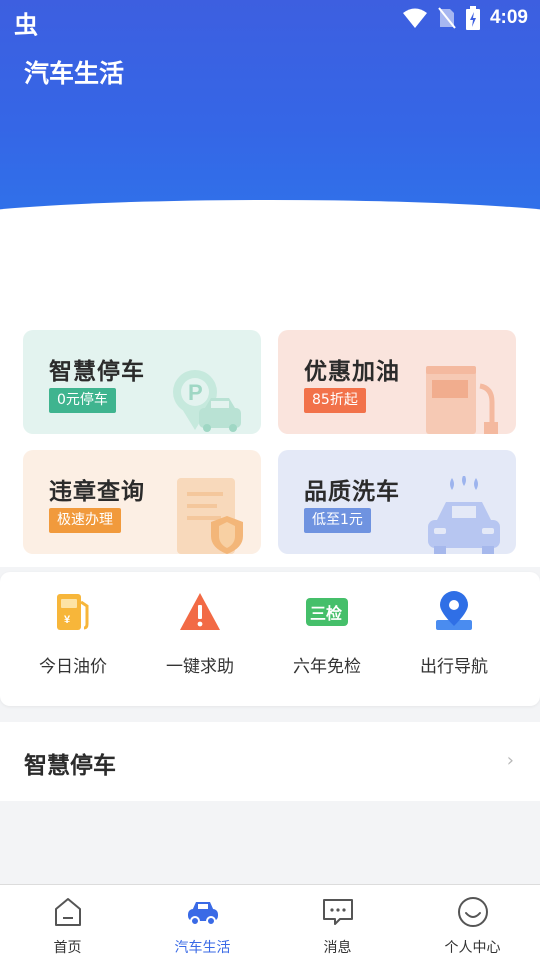  What do you see at coordinates (508, 17) in the screenshot?
I see `status-time: 4:09` at bounding box center [508, 17].